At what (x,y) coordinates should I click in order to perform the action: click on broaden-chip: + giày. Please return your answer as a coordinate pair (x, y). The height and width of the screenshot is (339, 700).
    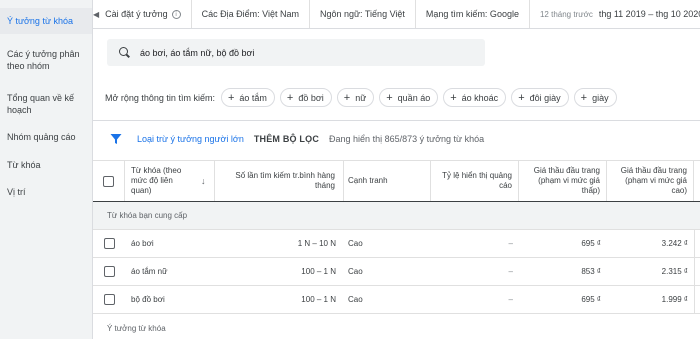
    Looking at the image, I should click on (595, 97).